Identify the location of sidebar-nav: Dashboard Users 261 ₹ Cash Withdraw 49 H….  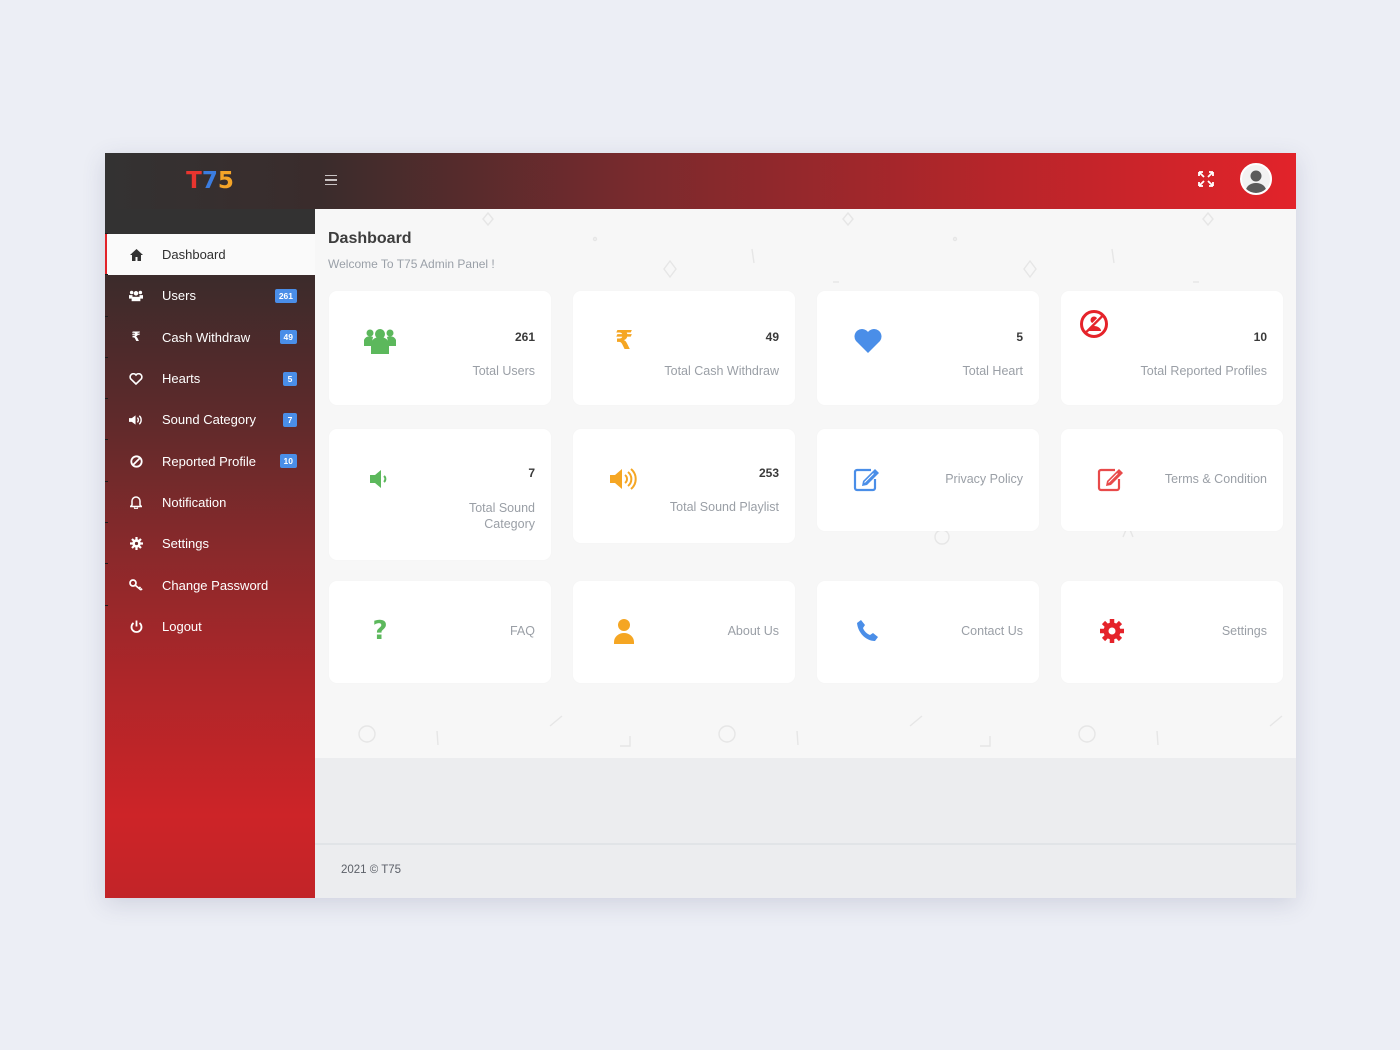
(210, 439).